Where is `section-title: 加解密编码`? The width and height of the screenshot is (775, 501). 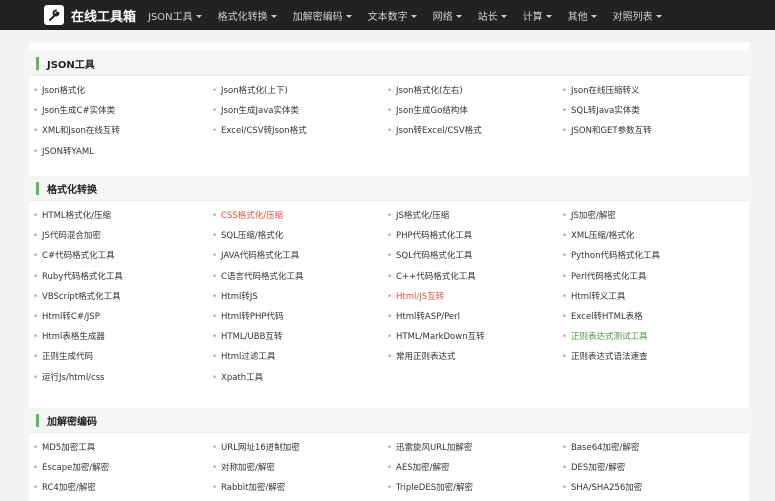
section-title: 加解密编码 is located at coordinates (72, 422).